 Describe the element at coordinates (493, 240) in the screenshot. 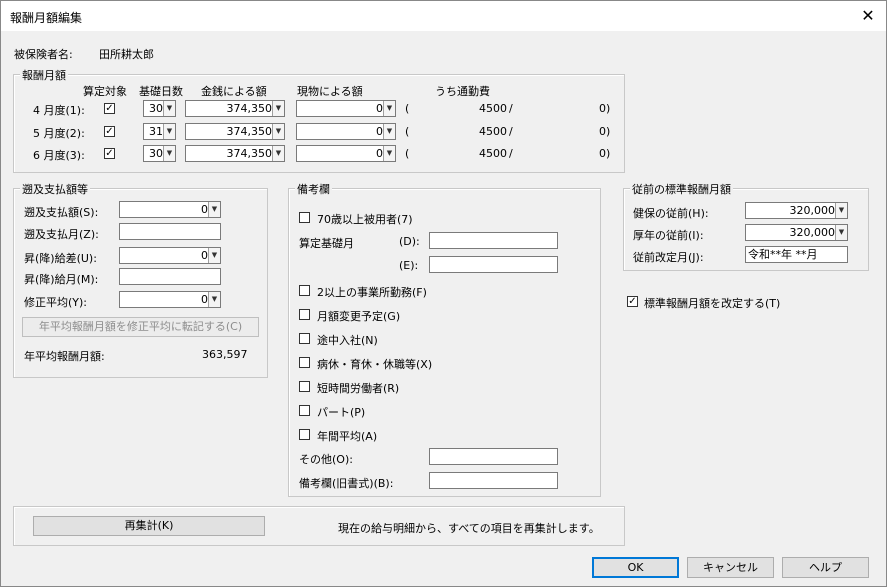

I see `base-month-d-field` at that location.